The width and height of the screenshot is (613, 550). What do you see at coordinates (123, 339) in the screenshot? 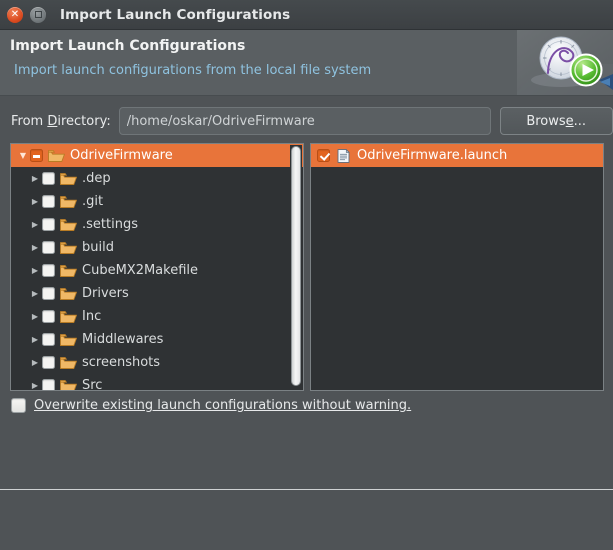
I see `tree-row-label: Middlewares` at bounding box center [123, 339].